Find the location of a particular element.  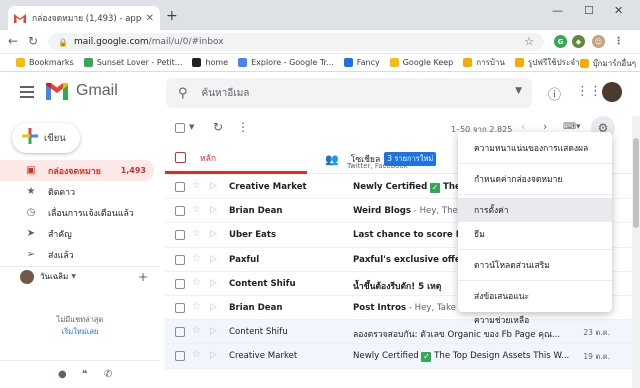

bookmark-star-icon: ☆ is located at coordinates (529, 41).